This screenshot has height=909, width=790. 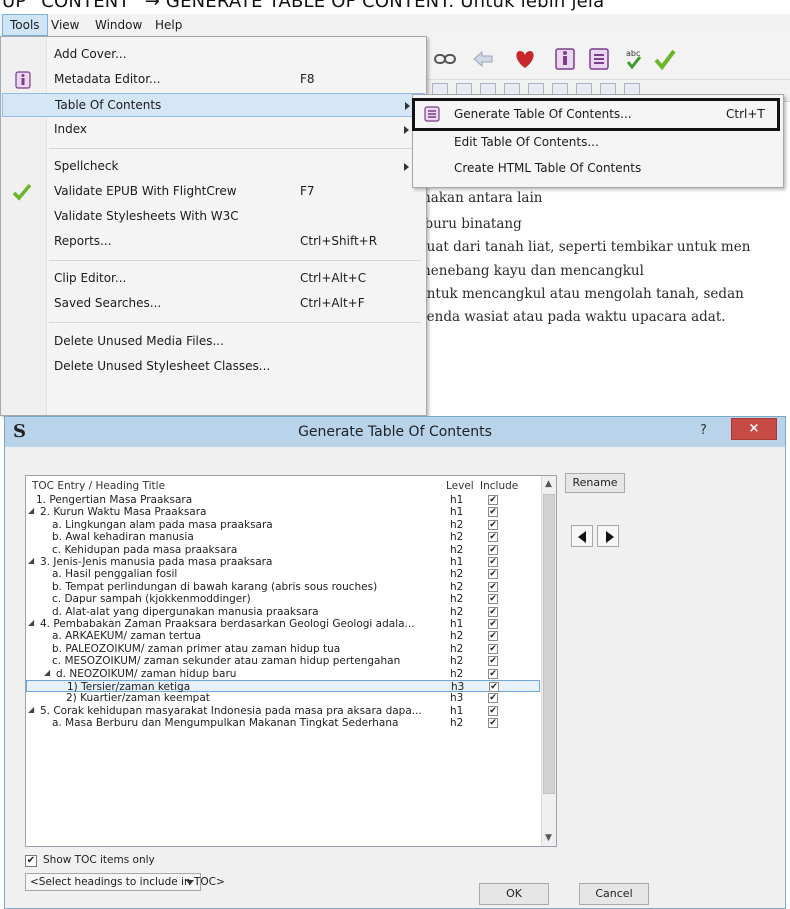 What do you see at coordinates (483, 59) in the screenshot?
I see `back-arrow-icon` at bounding box center [483, 59].